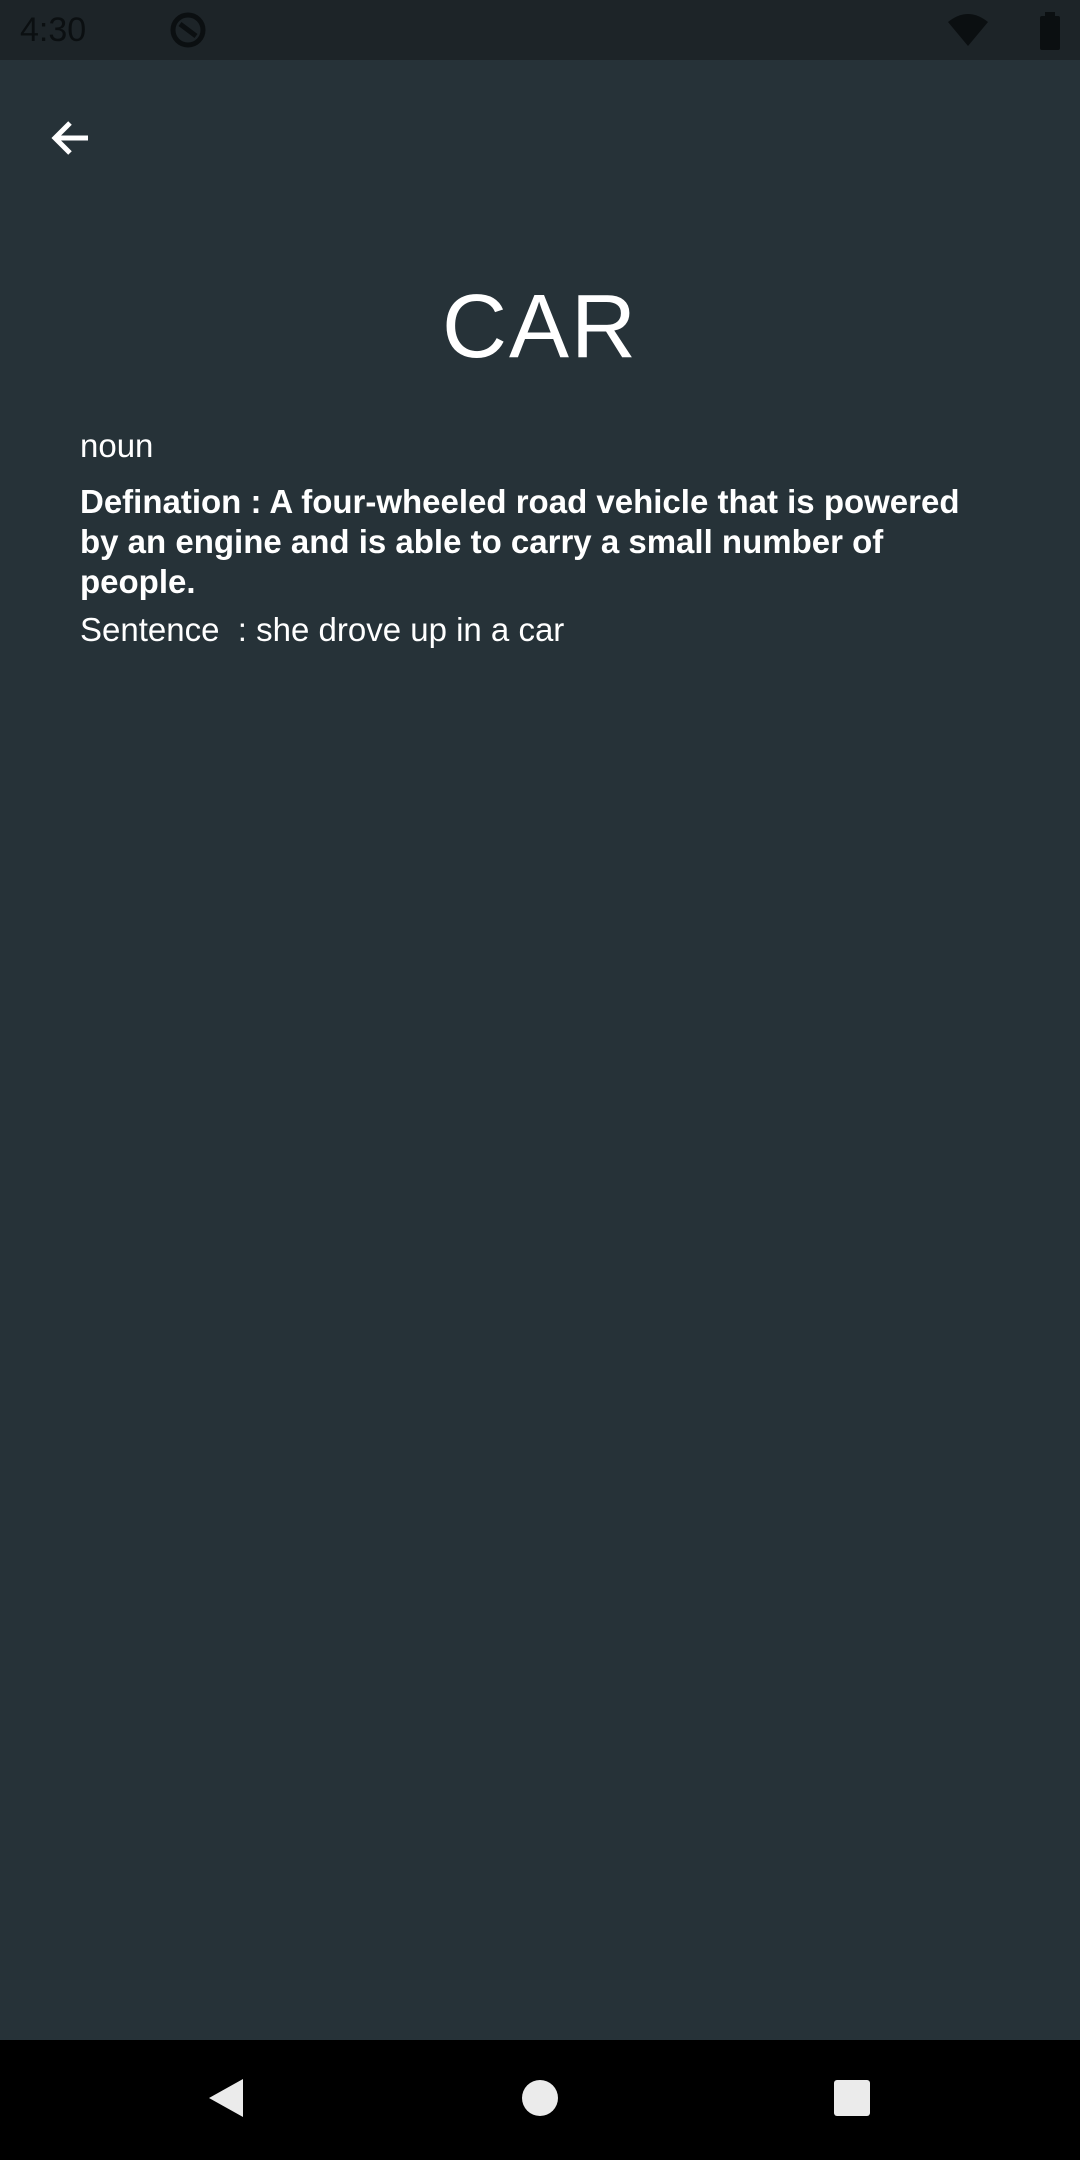  I want to click on system-nav-bar, so click(540, 2100).